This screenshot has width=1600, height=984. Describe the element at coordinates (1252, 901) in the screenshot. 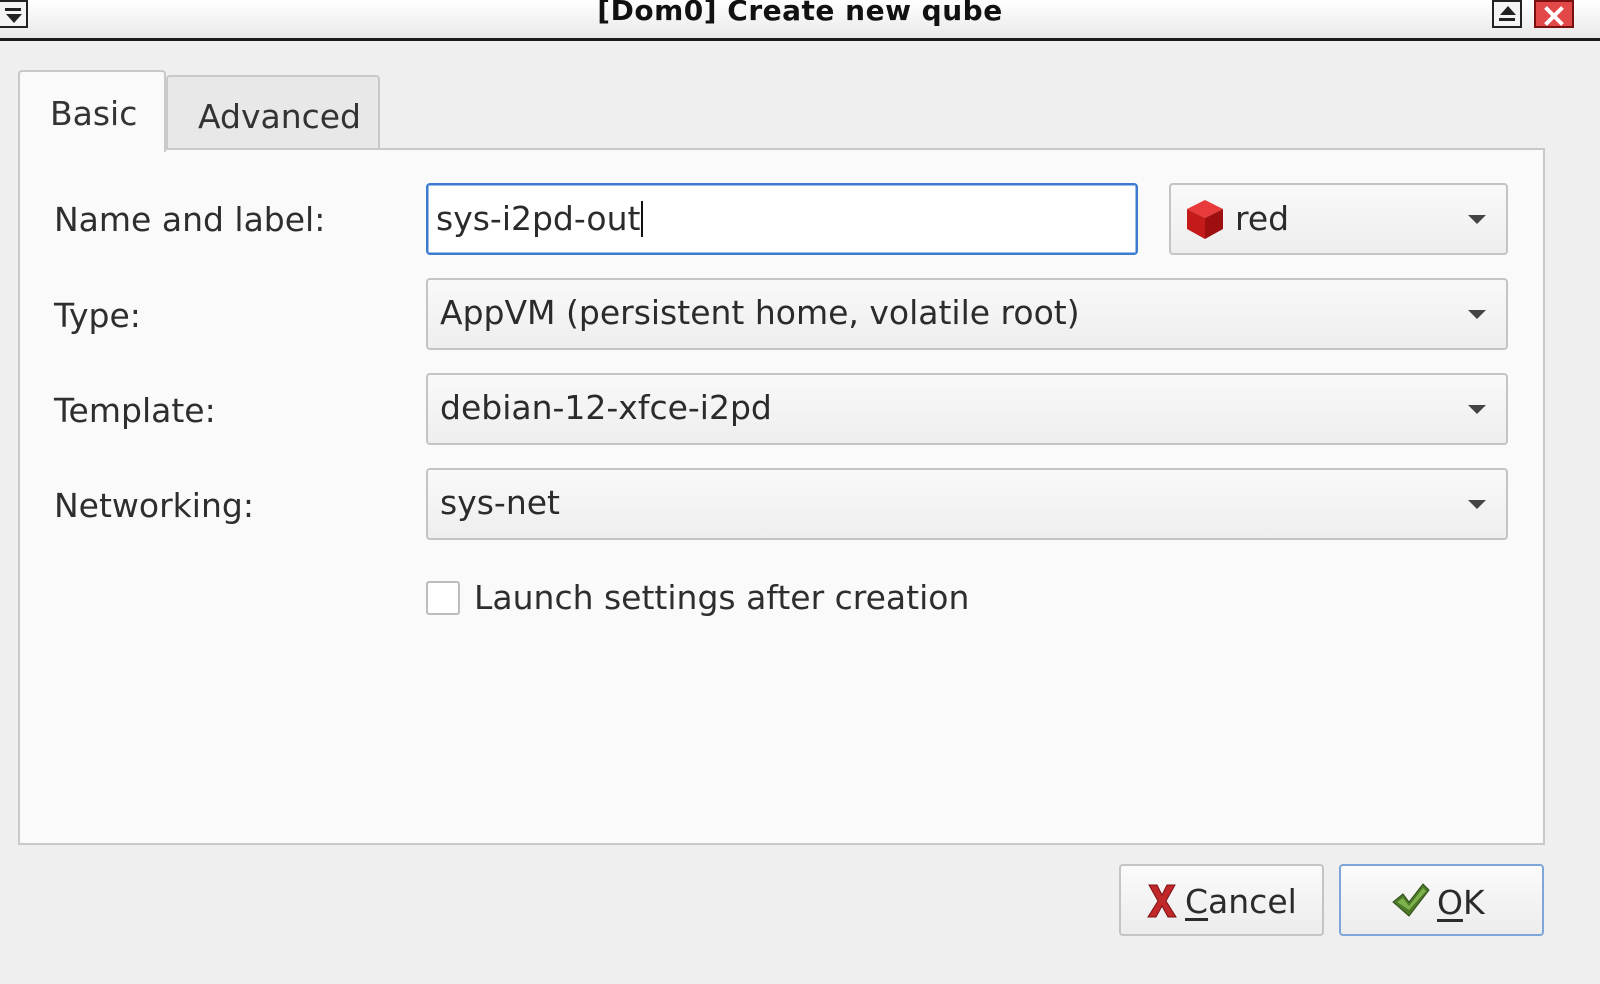

I see `cancel-label: ancel` at that location.